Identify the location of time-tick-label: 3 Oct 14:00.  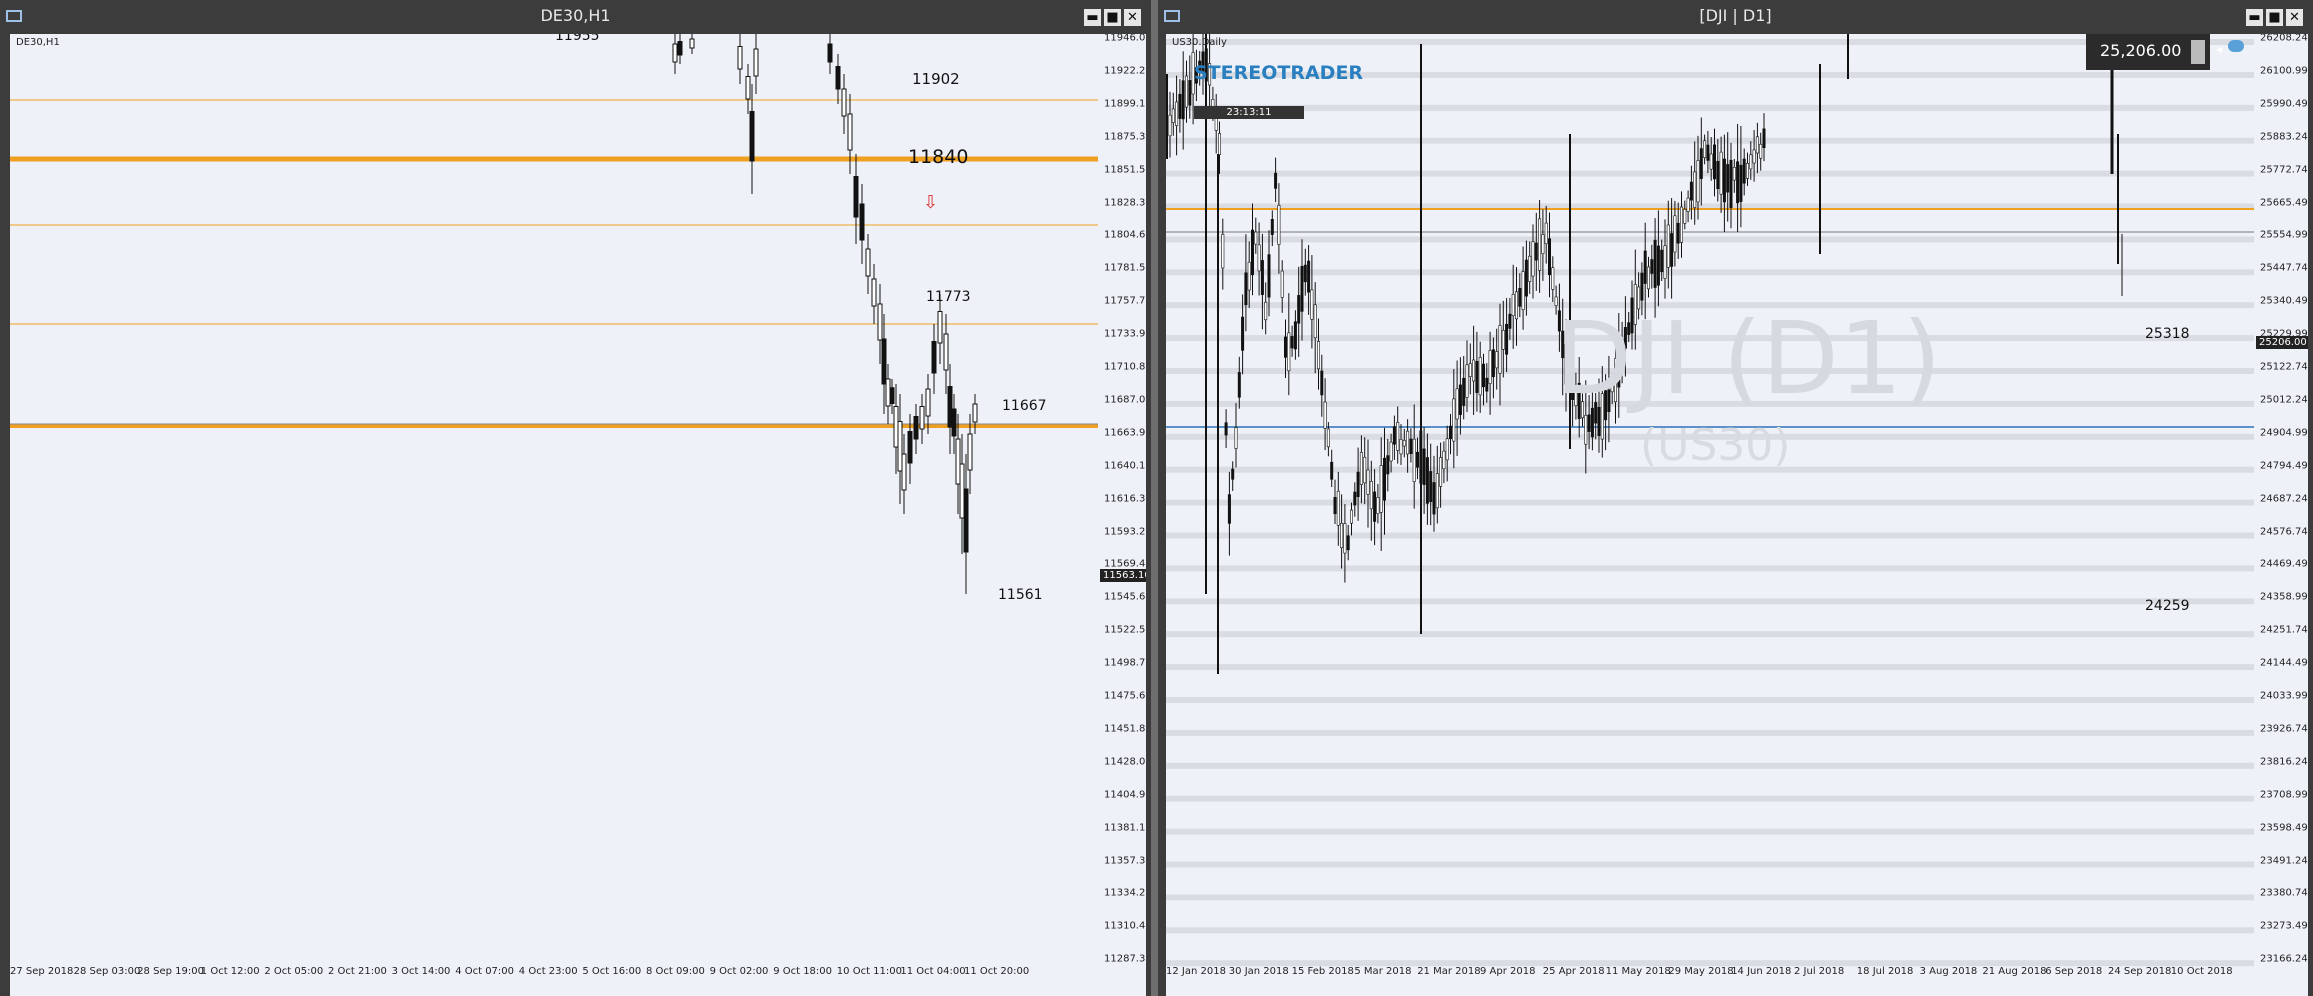
(421, 971).